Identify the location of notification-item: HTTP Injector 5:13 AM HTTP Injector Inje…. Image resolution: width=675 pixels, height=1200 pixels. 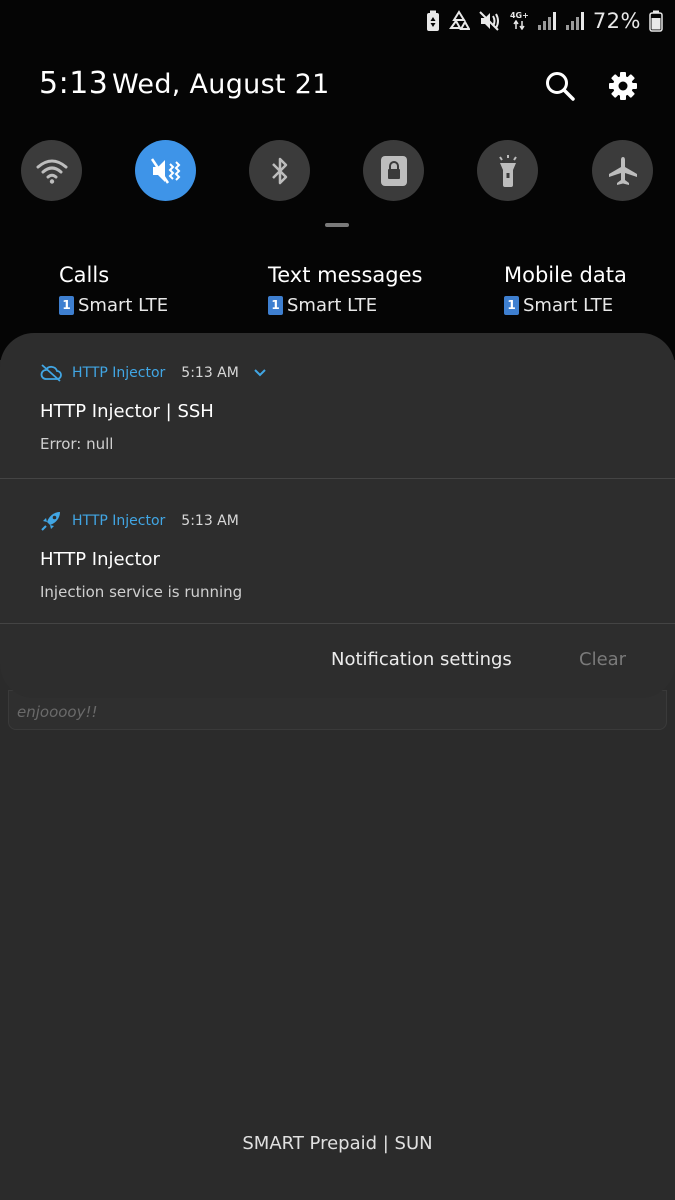
(337, 566).